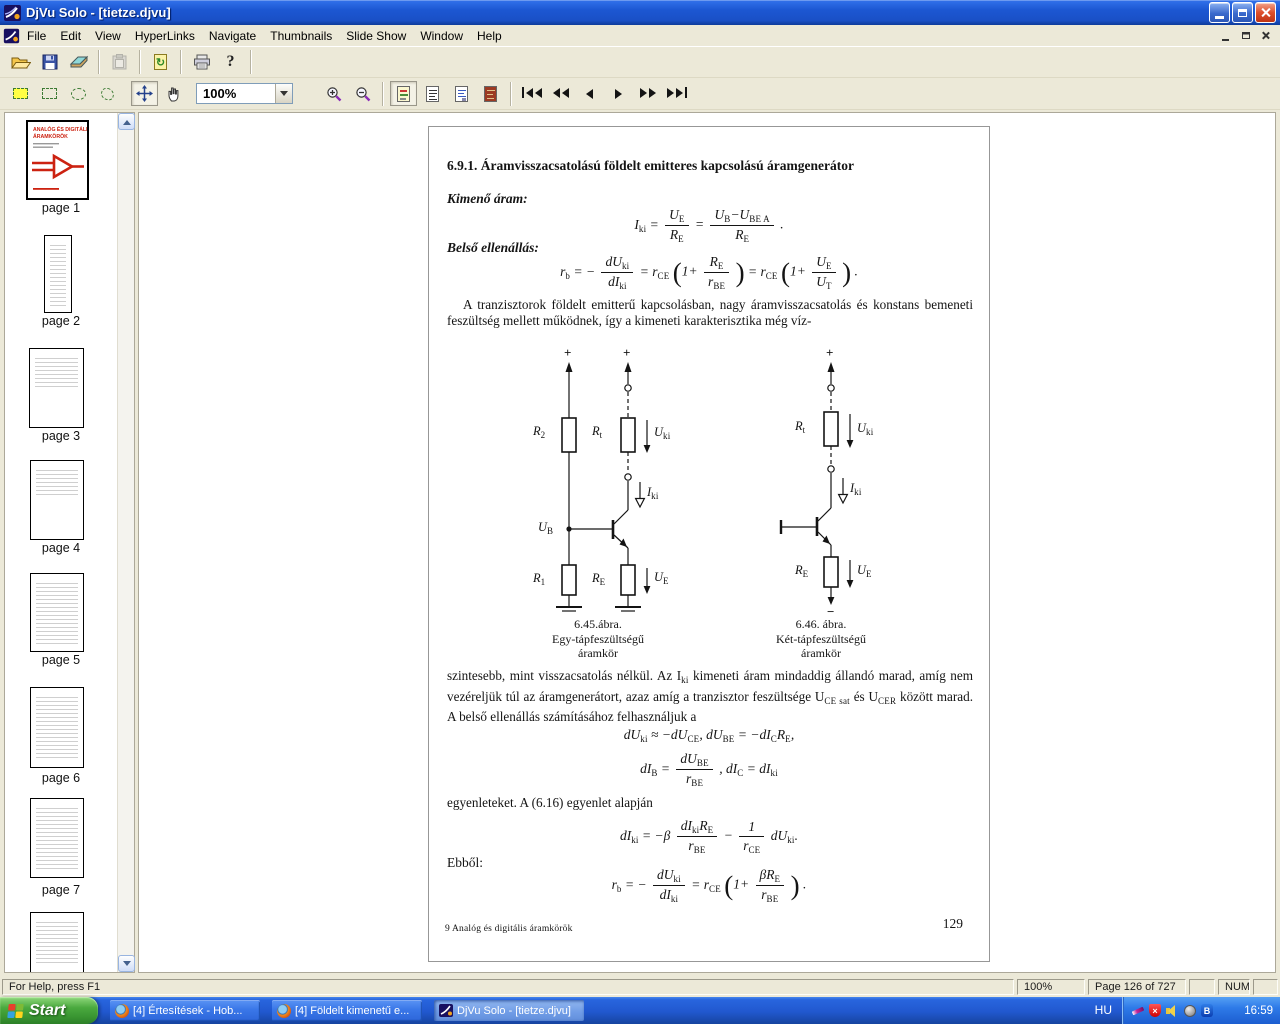  I want to click on menu-file: File, so click(36, 36).